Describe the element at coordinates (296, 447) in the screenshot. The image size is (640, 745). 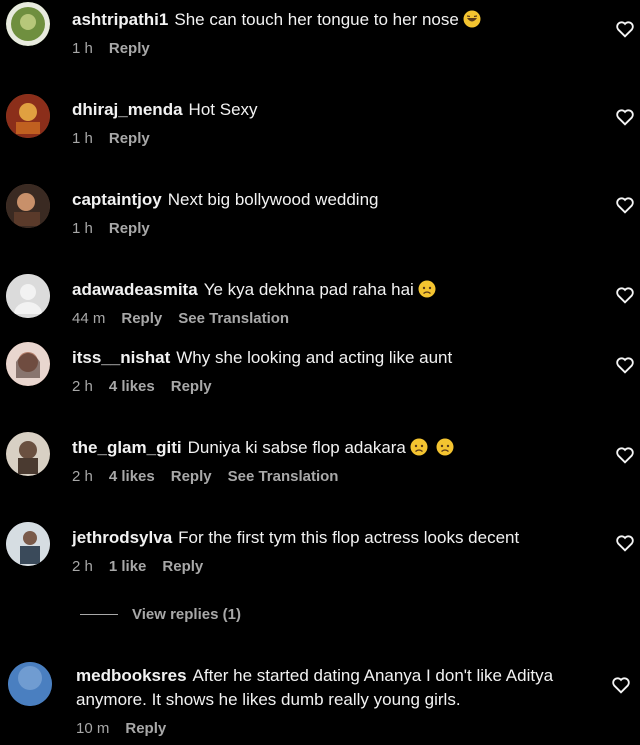
I see `comment-text: Duniya ki sabse flop adakara` at that location.